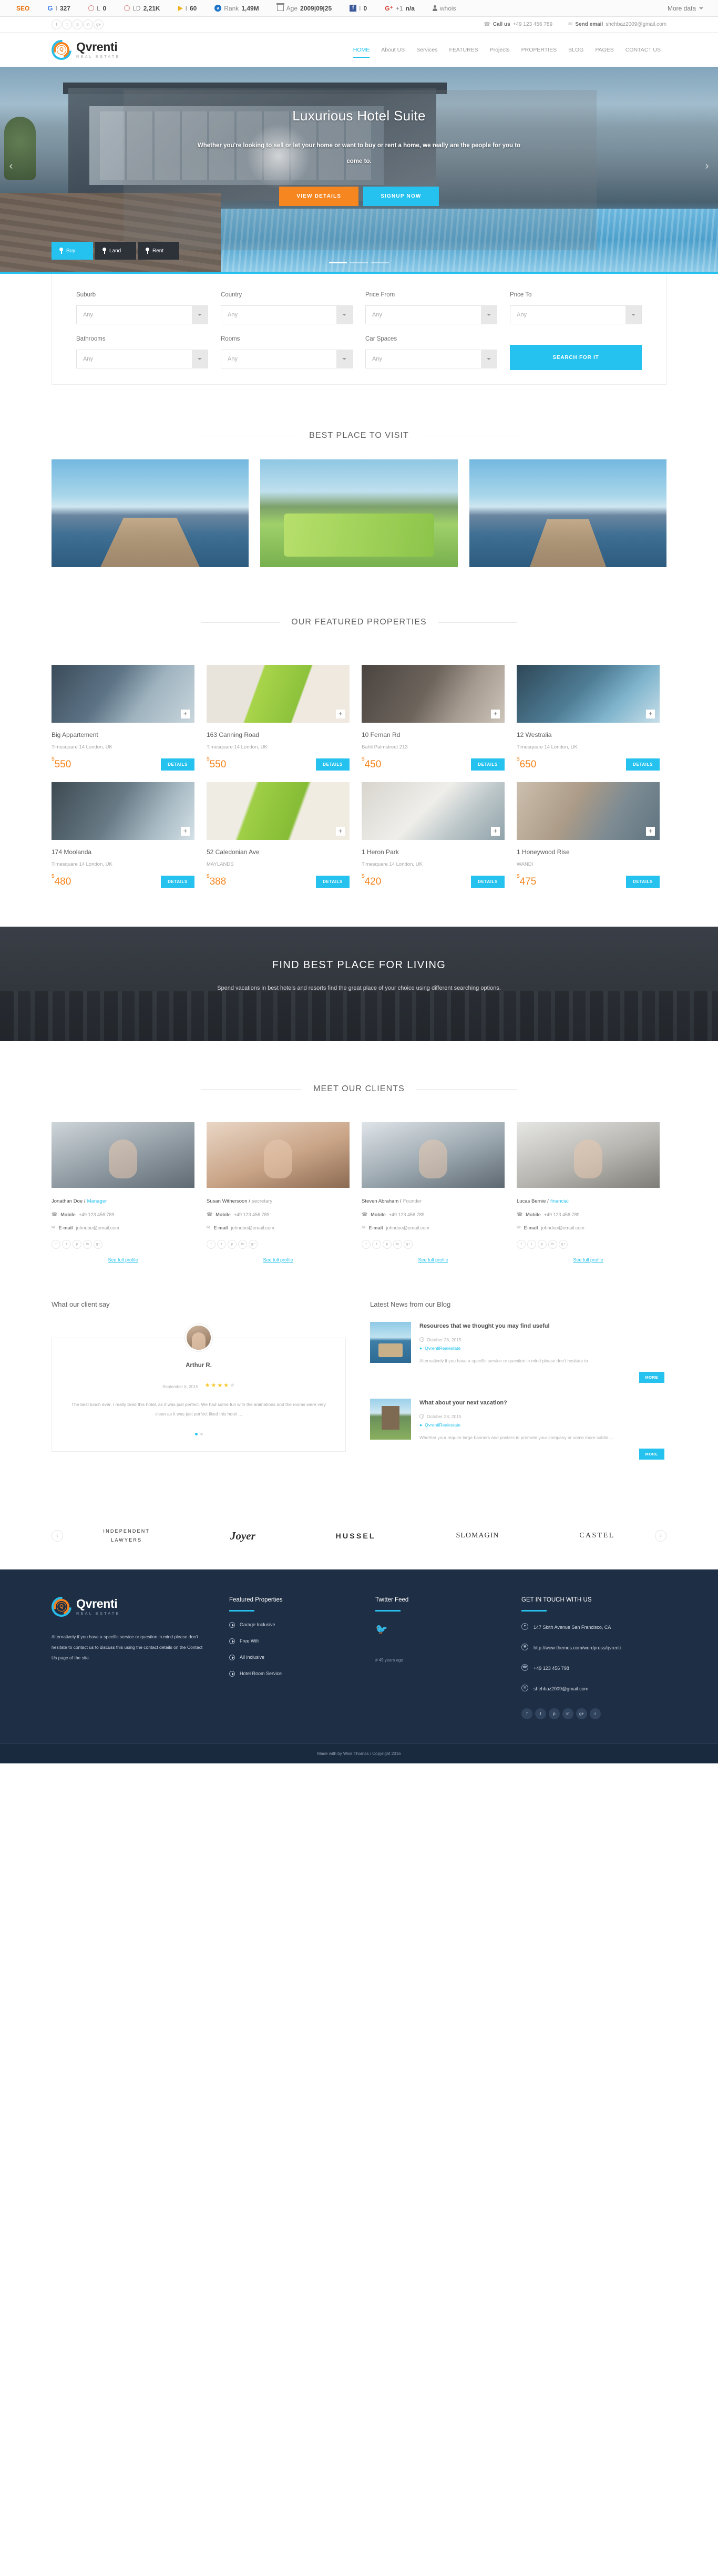 This screenshot has width=718, height=2576. I want to click on nav-item-pages: PAGES, so click(604, 50).